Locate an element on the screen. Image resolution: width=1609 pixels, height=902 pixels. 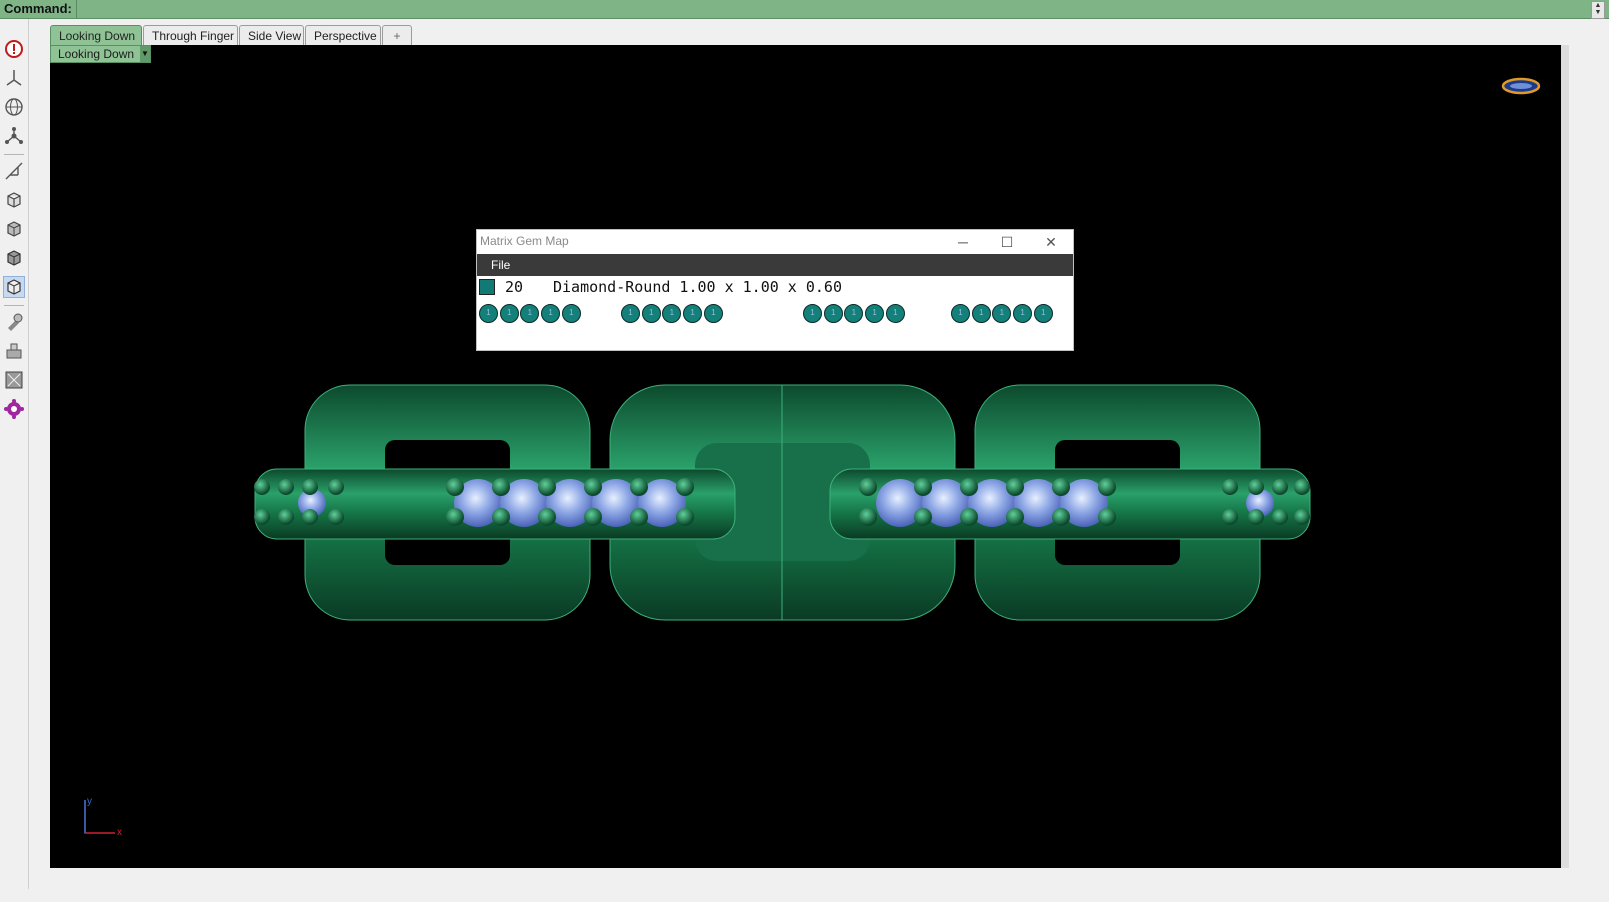
view-top-icon is located at coordinates (14, 78).